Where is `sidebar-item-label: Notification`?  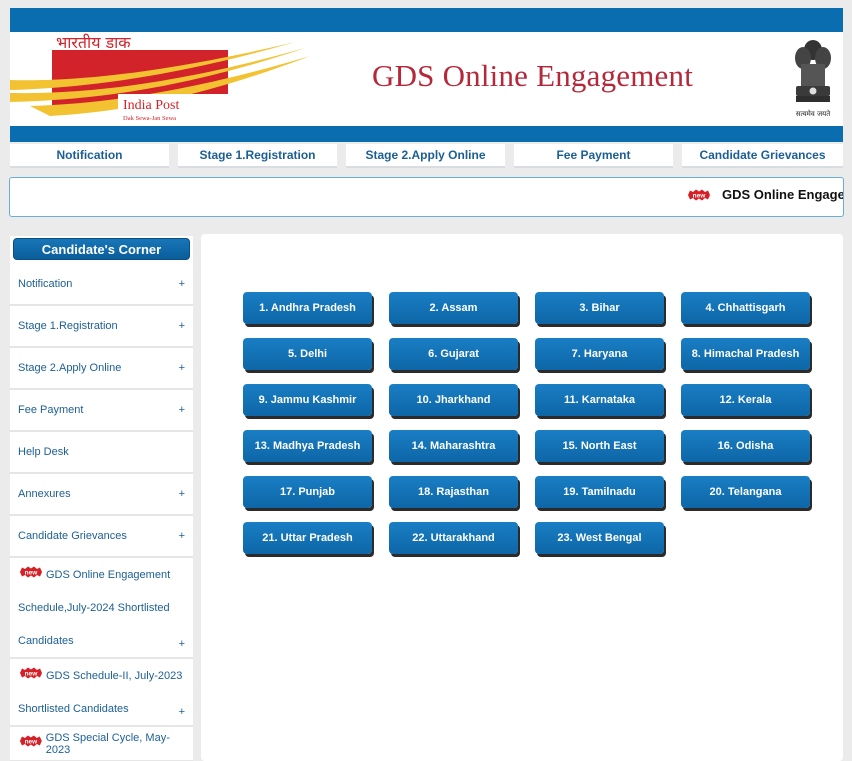
sidebar-item-label: Notification is located at coordinates (45, 284).